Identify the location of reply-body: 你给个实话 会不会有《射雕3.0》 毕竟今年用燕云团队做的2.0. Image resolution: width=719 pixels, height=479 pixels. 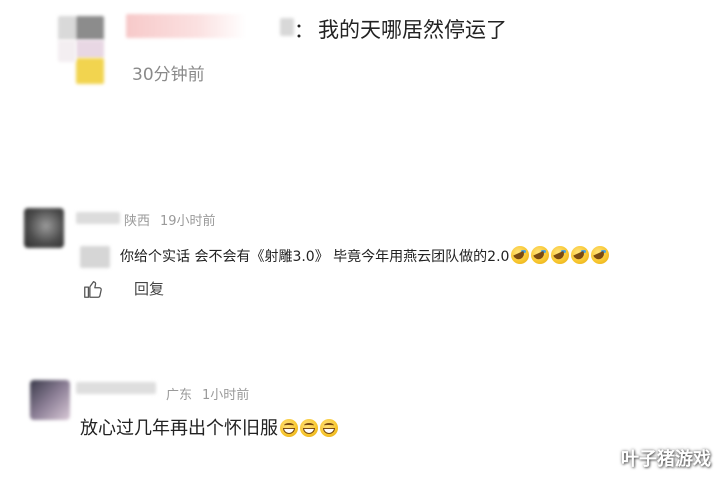
(415, 256).